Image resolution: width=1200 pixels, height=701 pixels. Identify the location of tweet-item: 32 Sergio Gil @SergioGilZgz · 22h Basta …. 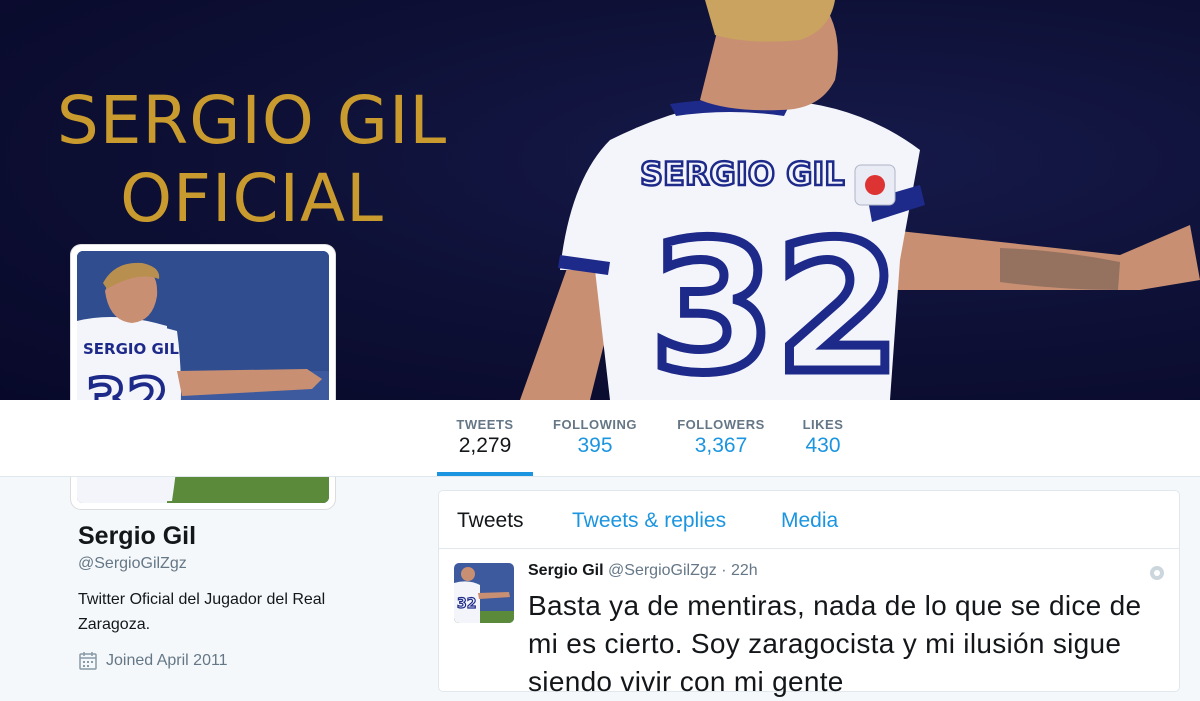
(809, 624).